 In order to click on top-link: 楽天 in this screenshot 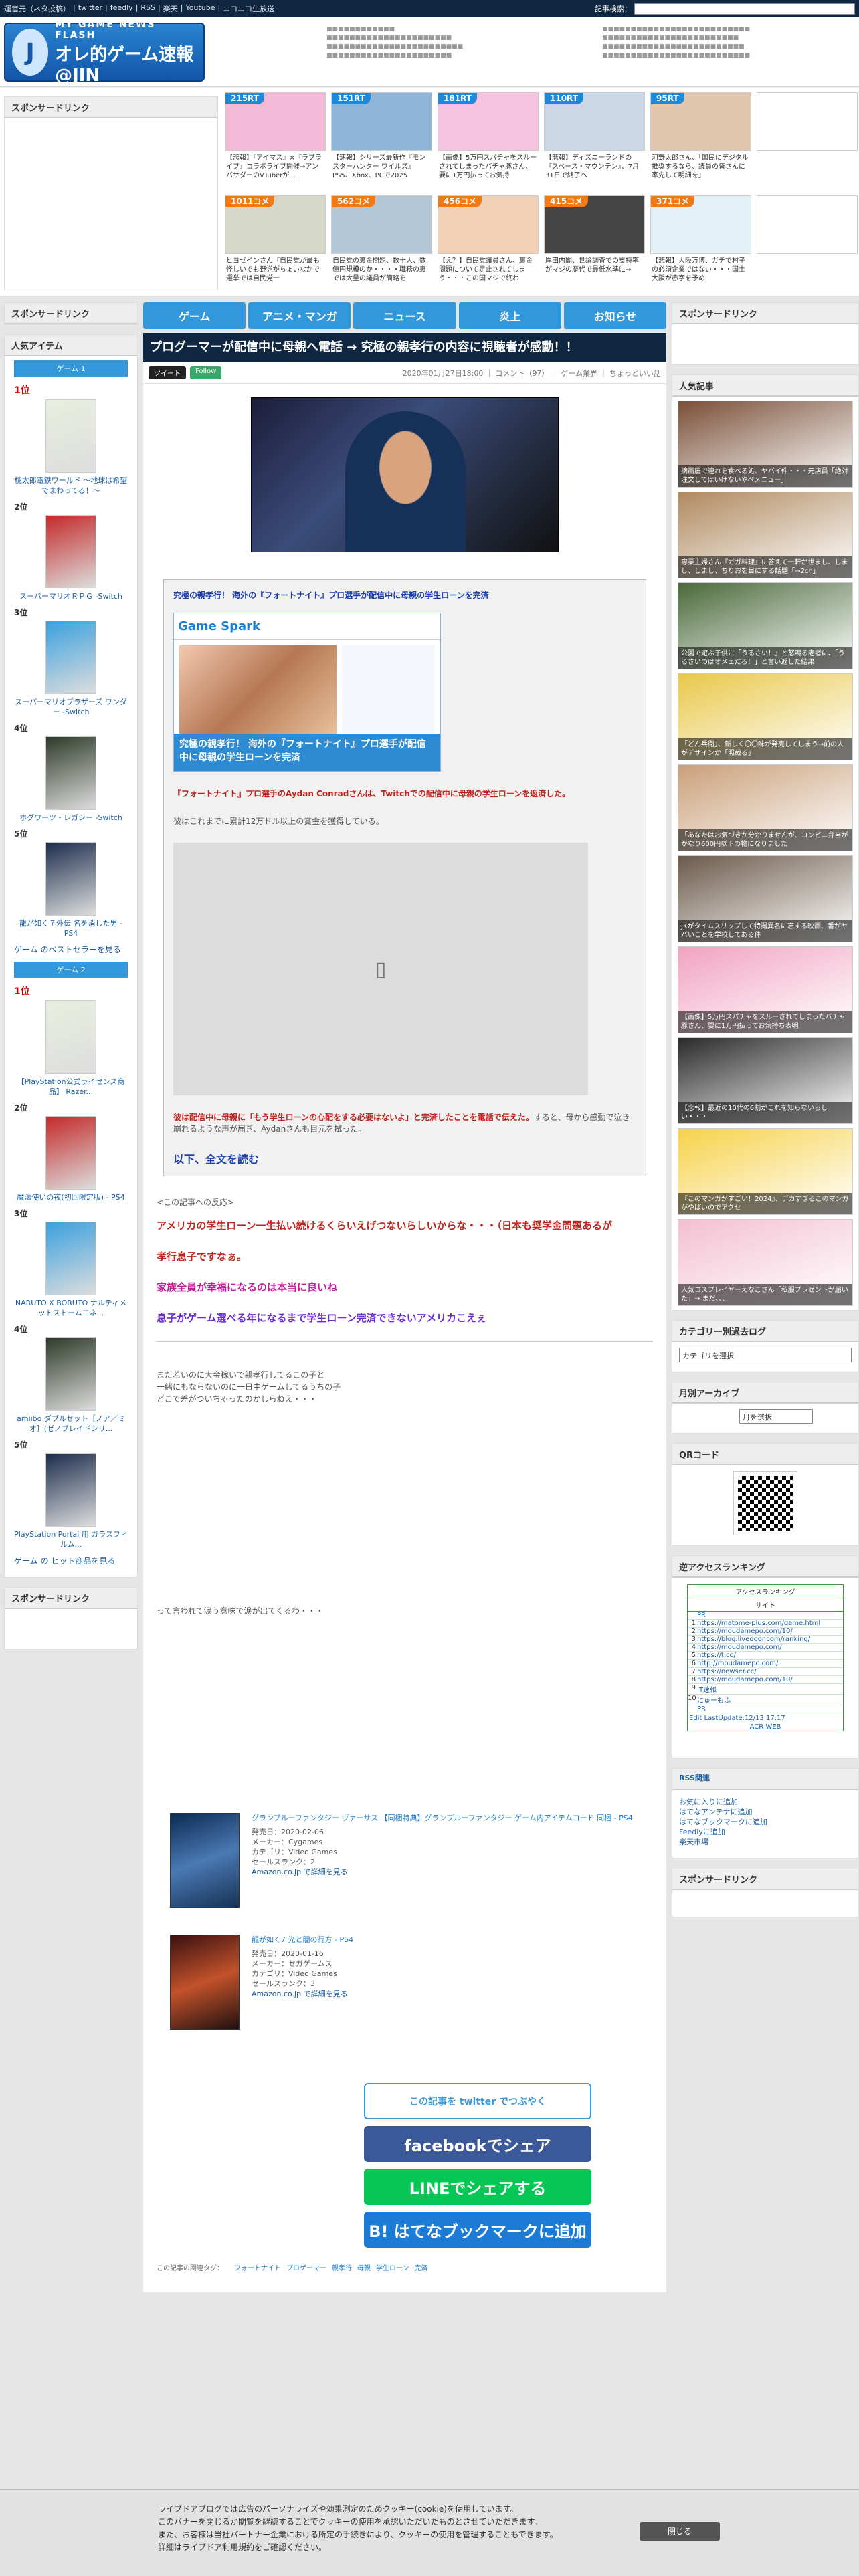, I will do `click(170, 8)`.